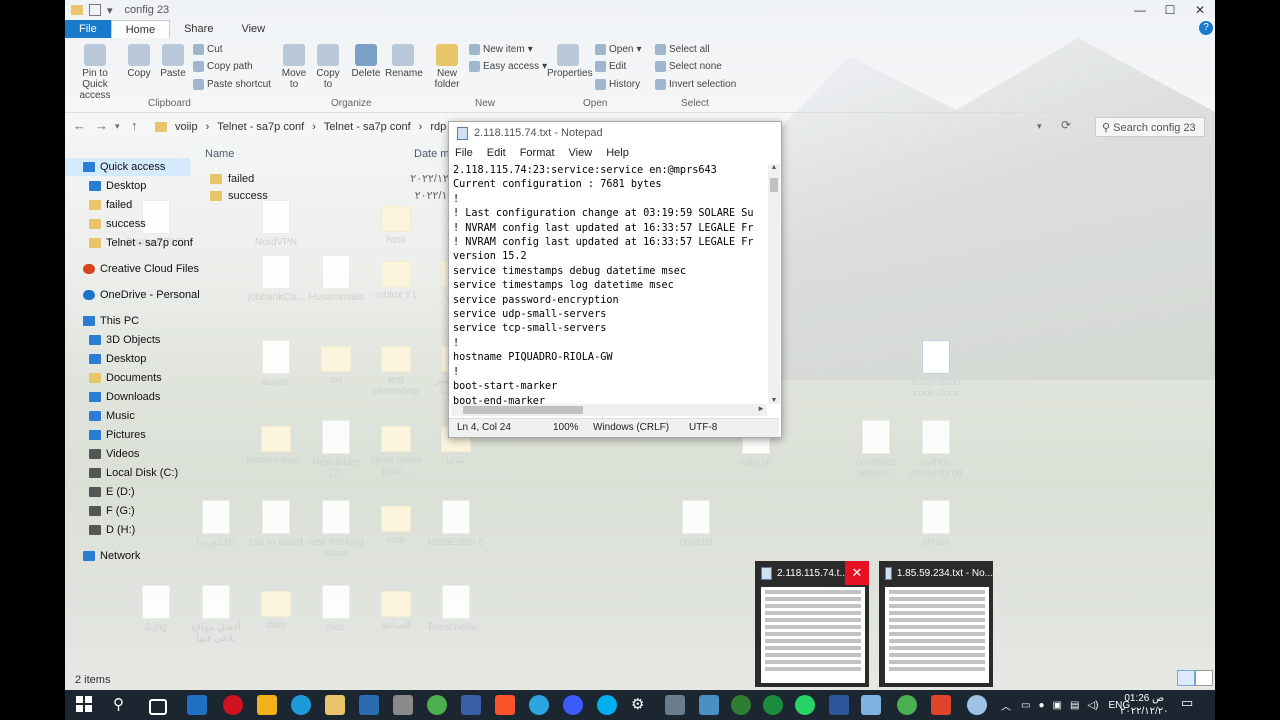  I want to click on menu-file: File, so click(464, 153).